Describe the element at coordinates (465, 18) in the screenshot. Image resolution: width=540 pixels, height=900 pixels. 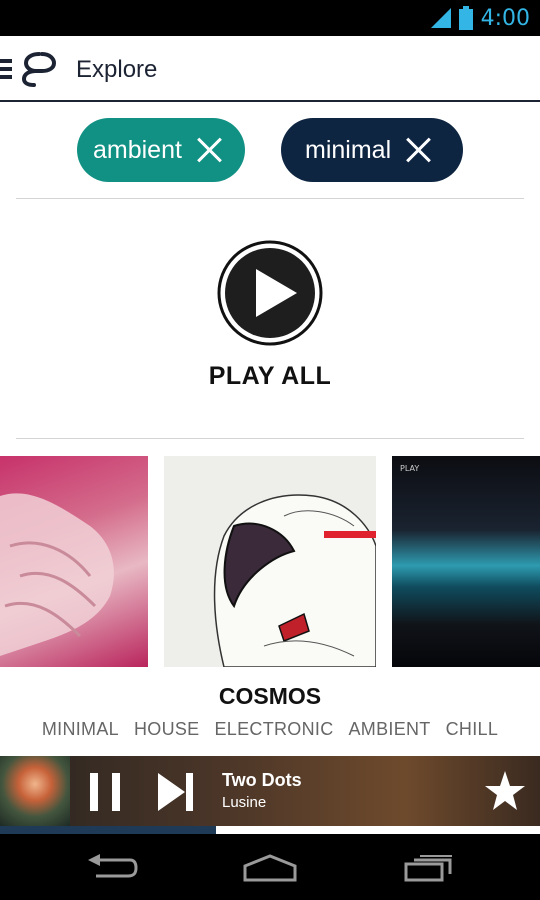
I see `battery-icon` at that location.